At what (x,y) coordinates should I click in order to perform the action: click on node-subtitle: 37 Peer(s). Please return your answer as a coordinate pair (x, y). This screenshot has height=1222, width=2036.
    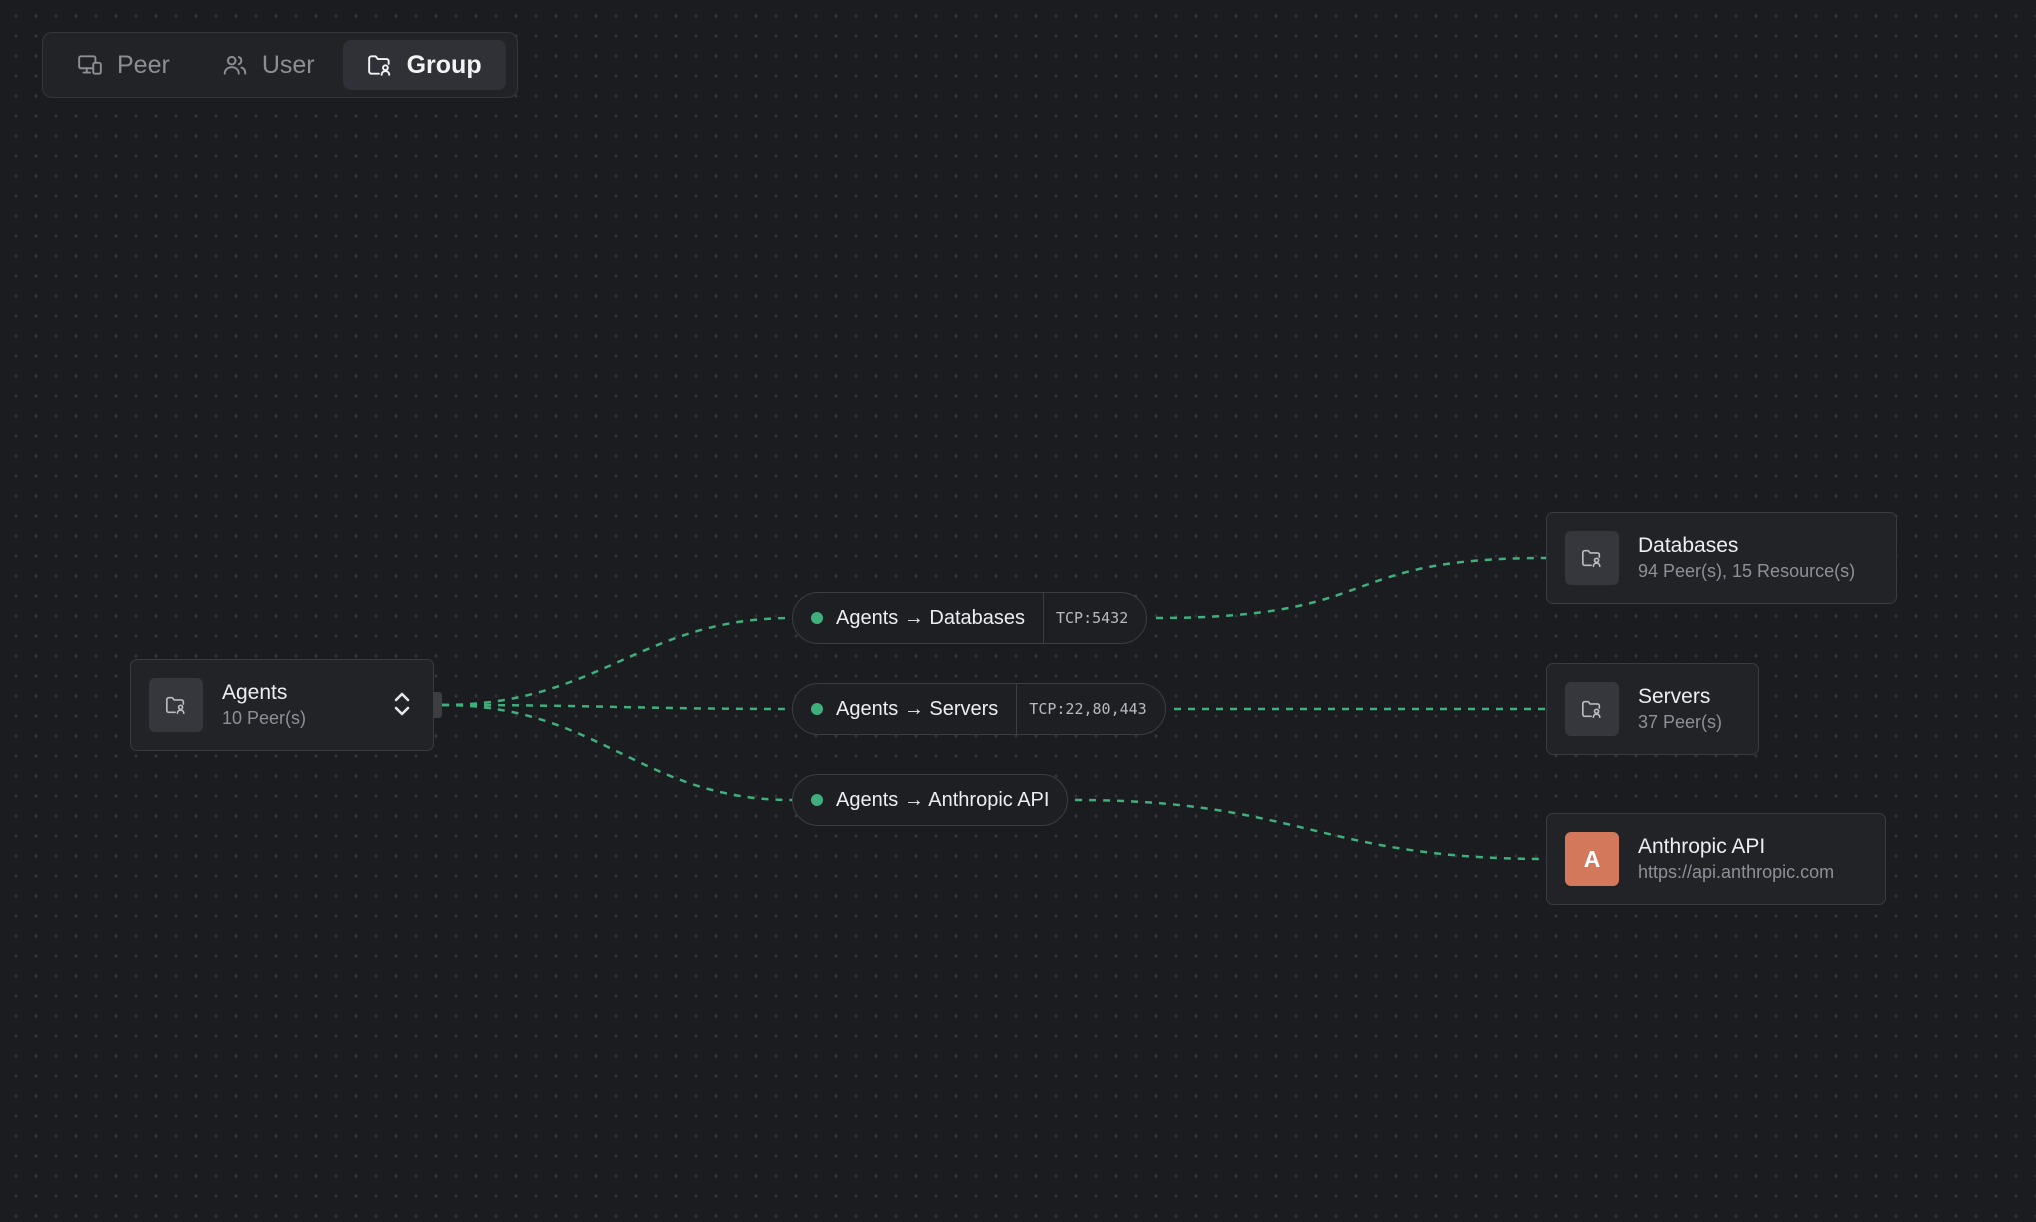
    Looking at the image, I should click on (1680, 722).